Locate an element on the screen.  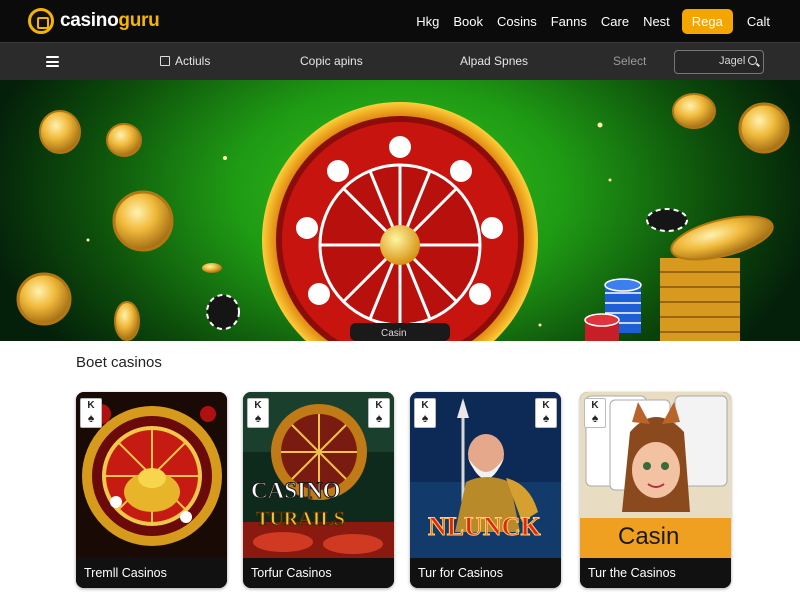
section-title: Boet casinos is located at coordinates (119, 362).